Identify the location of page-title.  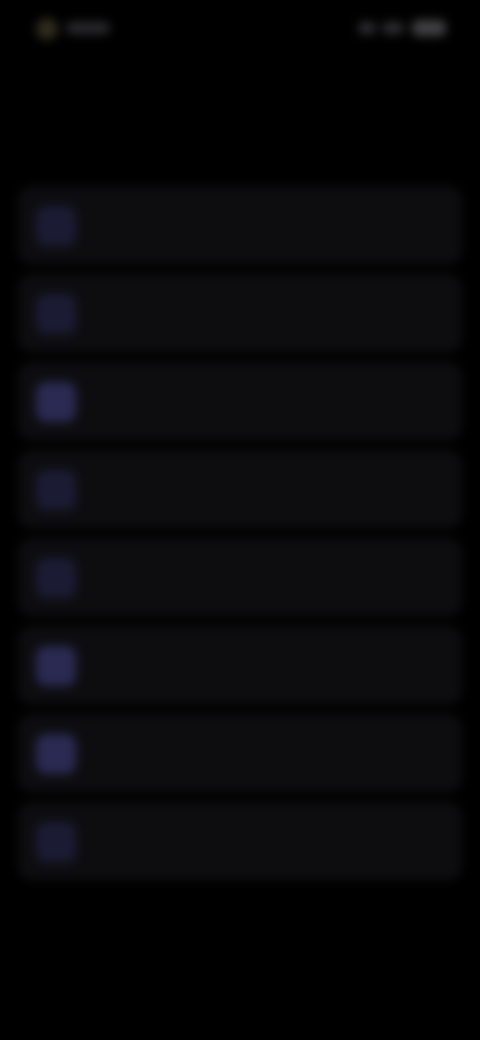
(240, 126).